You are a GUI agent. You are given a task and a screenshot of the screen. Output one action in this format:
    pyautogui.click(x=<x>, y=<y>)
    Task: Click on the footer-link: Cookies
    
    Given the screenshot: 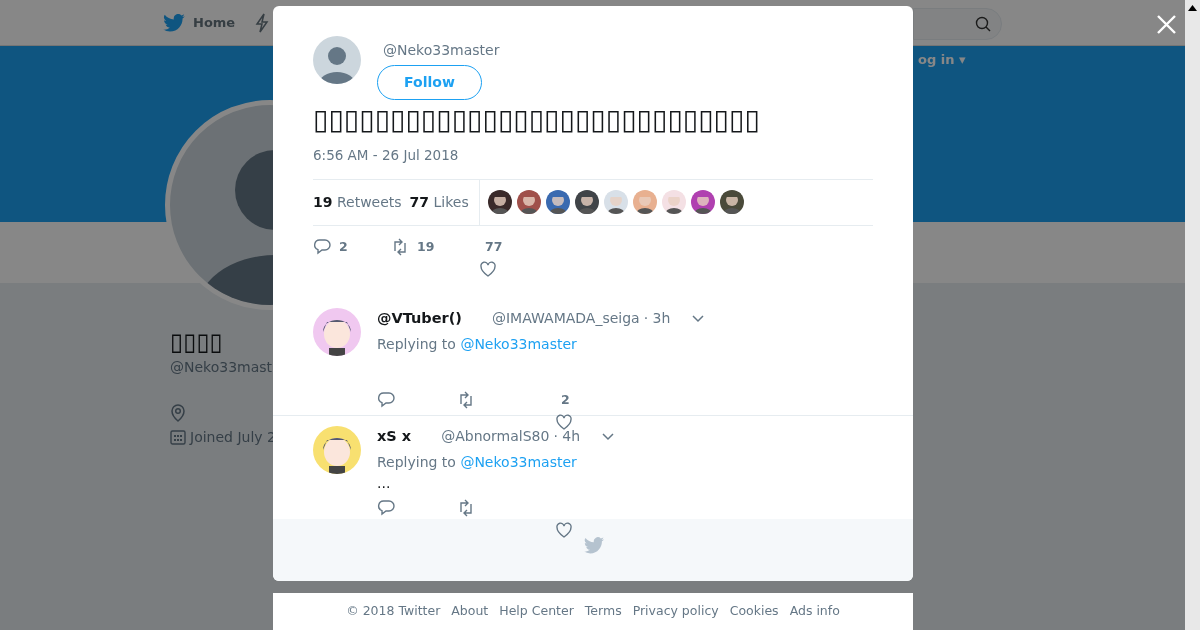 What is the action you would take?
    pyautogui.click(x=754, y=611)
    